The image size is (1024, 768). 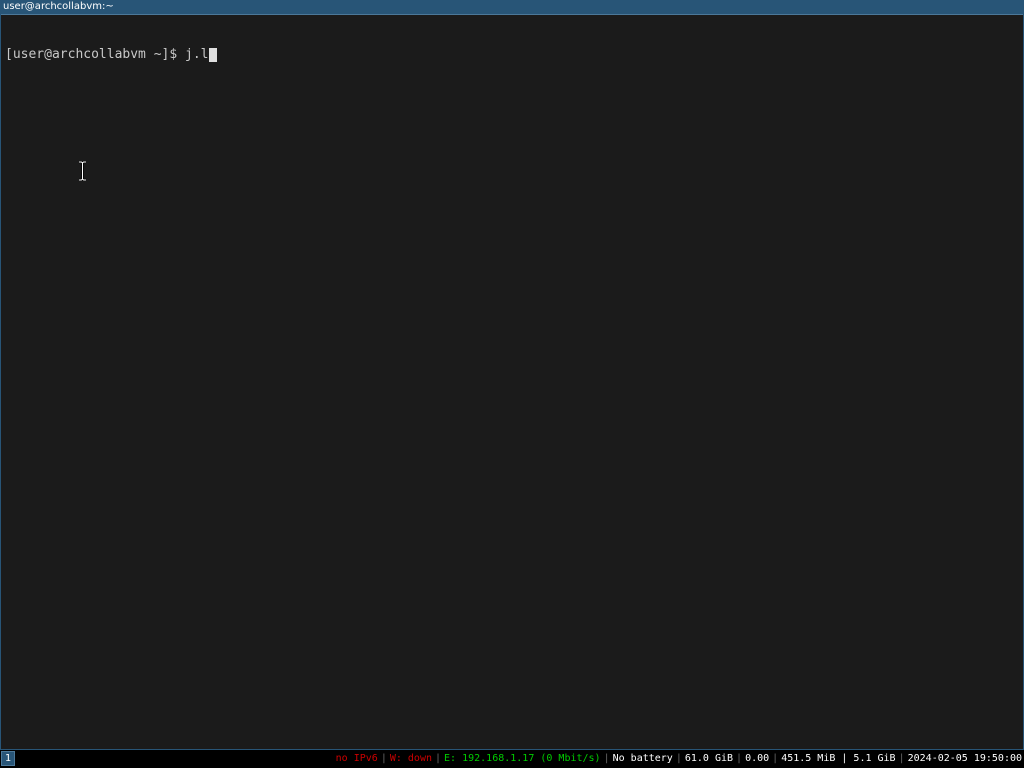 I want to click on prompt-line: [user@archcollabvm ~]$ j.l, so click(x=512, y=54).